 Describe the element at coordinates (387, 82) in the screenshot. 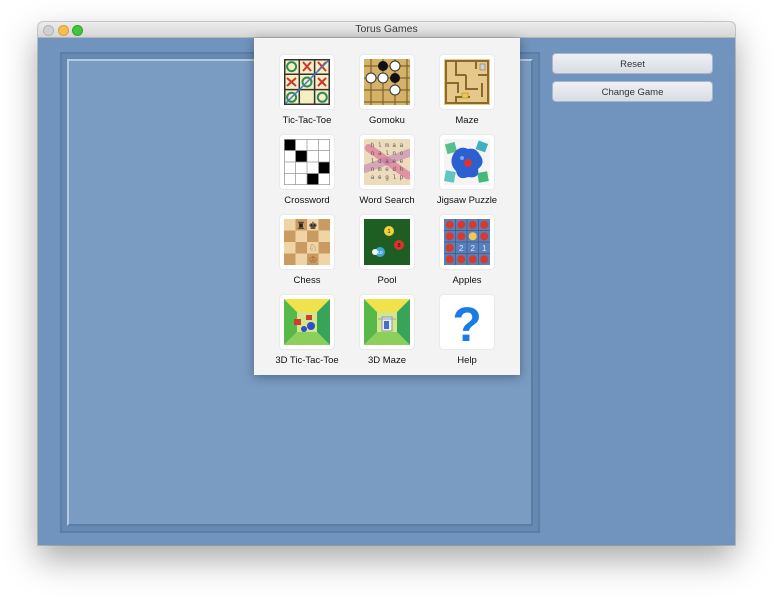

I see `gomoku-icon` at that location.